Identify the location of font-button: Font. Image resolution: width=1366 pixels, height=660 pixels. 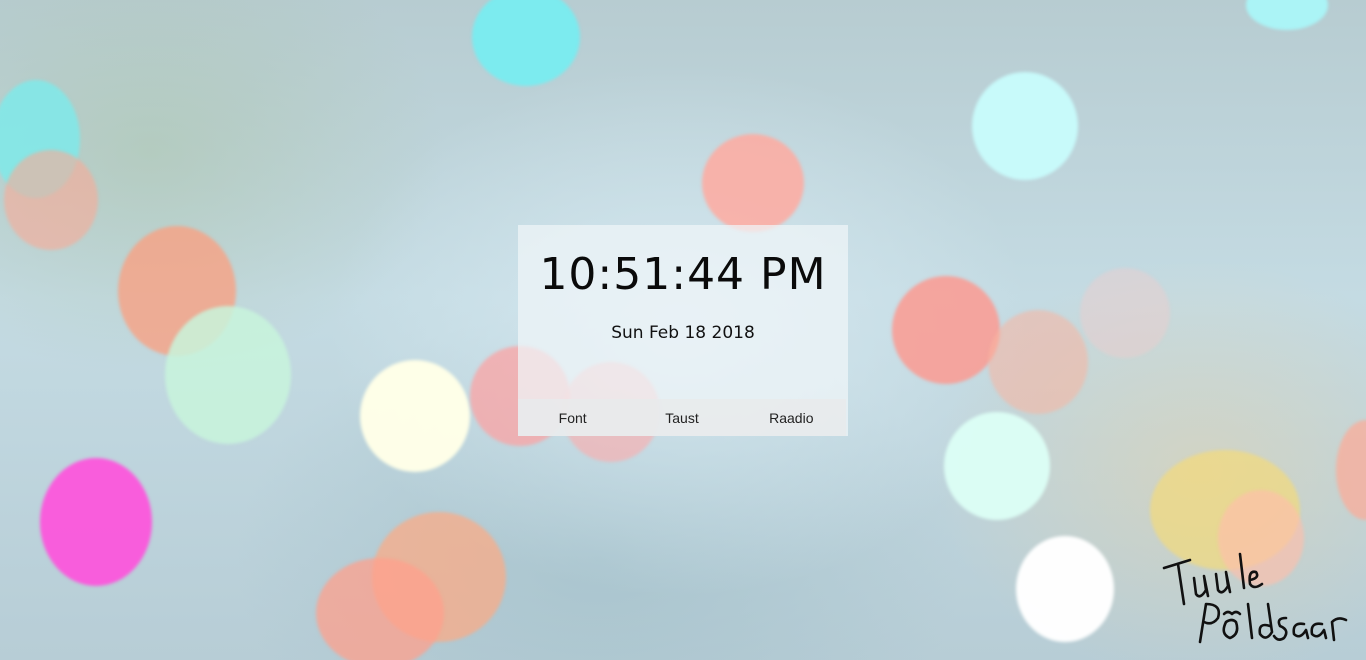
(572, 417).